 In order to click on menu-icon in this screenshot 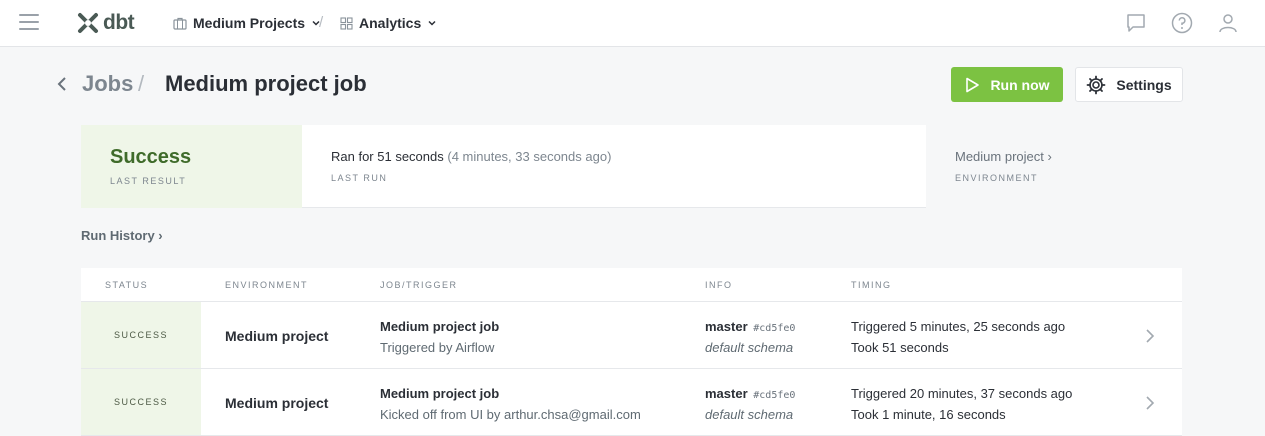, I will do `click(29, 23)`.